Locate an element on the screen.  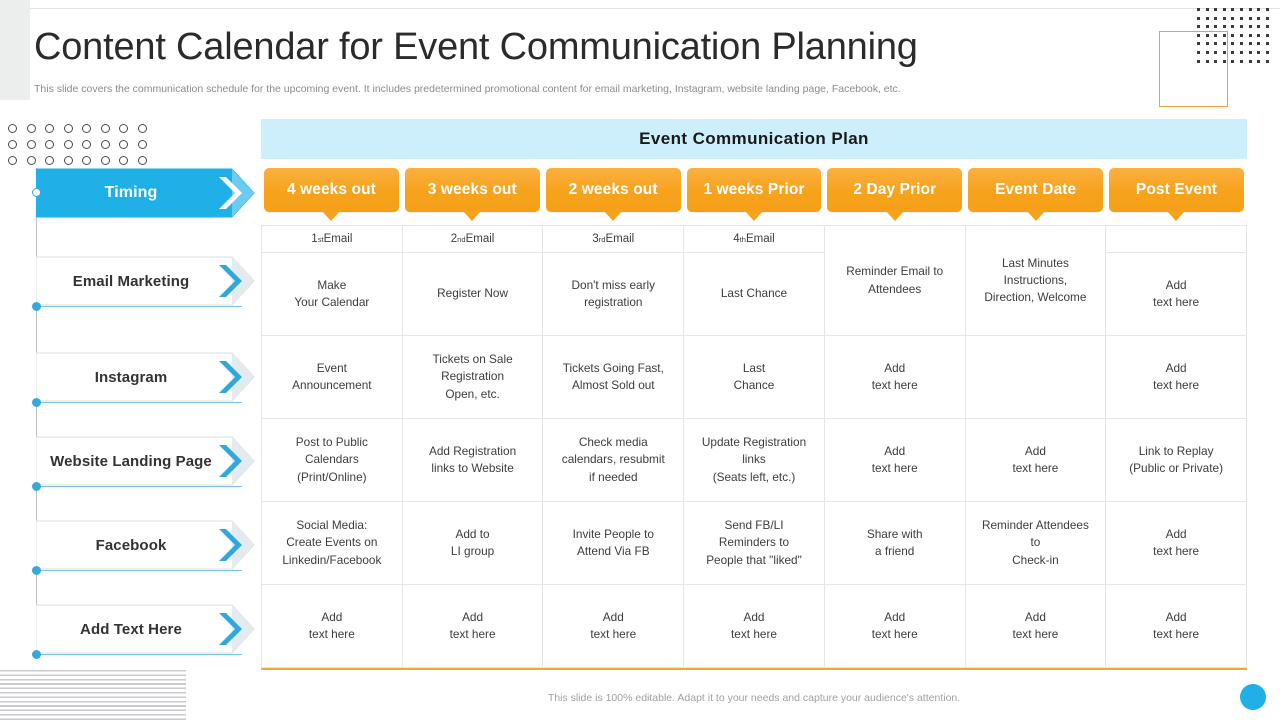
email-subheader-2: 2nd Email is located at coordinates (473, 239).